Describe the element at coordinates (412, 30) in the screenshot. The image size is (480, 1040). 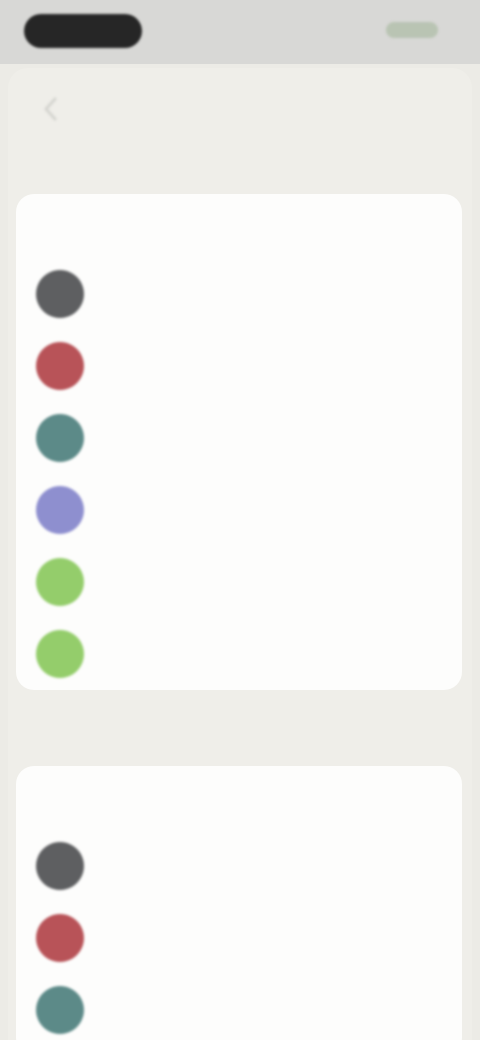
I see `status-indicator` at that location.